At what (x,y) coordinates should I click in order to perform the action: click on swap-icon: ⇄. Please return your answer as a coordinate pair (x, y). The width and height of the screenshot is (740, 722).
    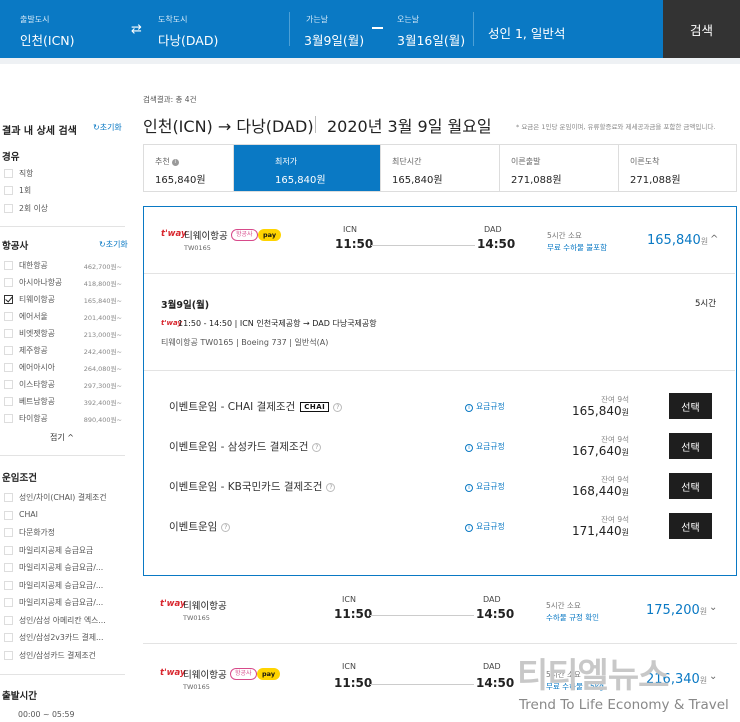
    Looking at the image, I should click on (136, 29).